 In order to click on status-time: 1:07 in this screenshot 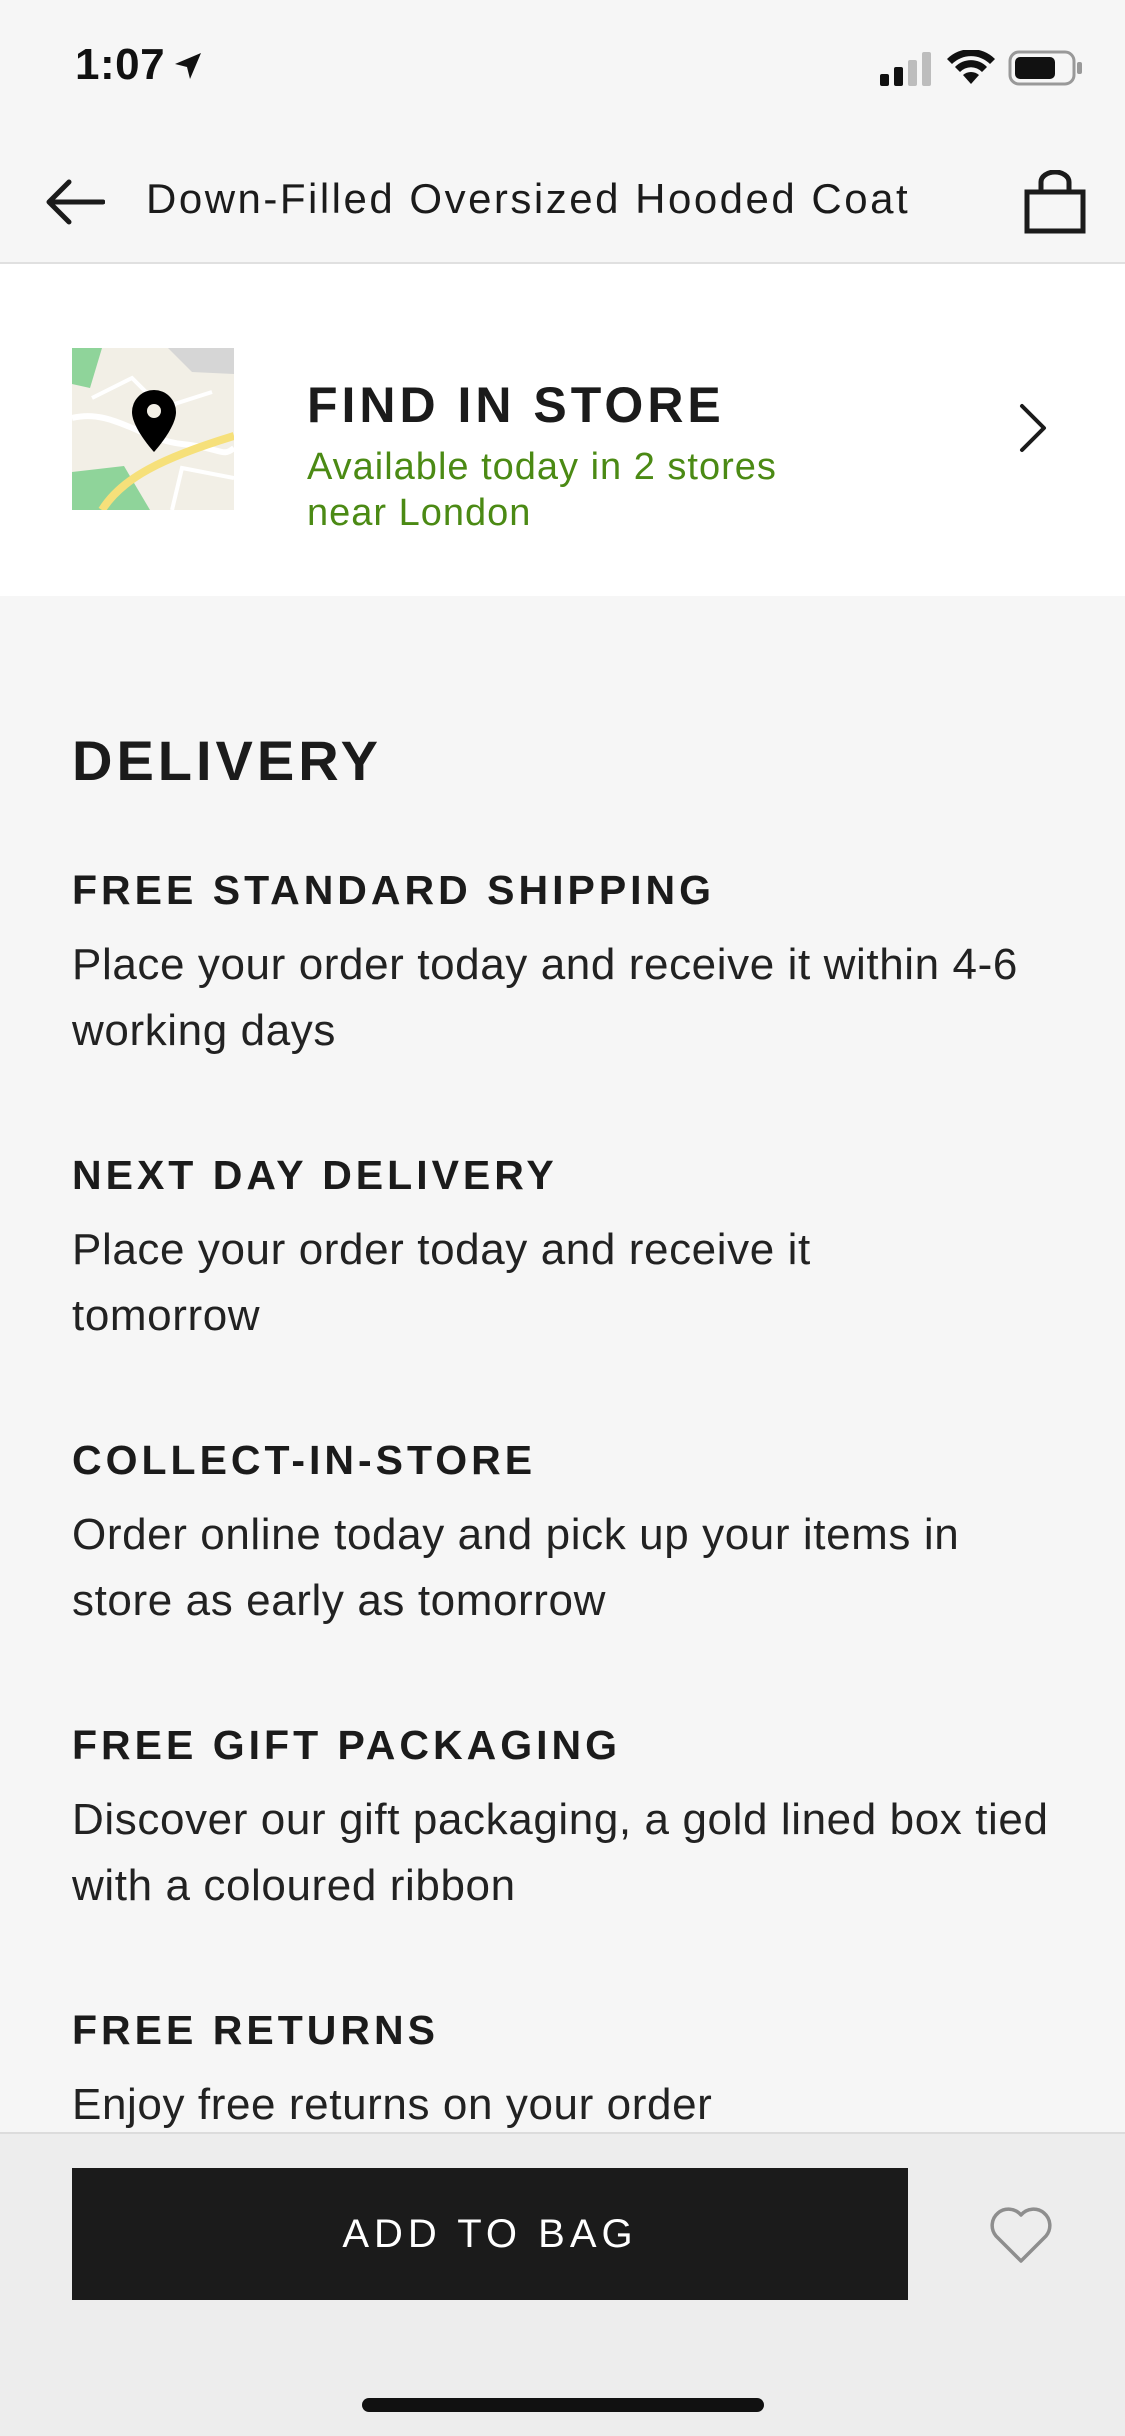, I will do `click(120, 64)`.